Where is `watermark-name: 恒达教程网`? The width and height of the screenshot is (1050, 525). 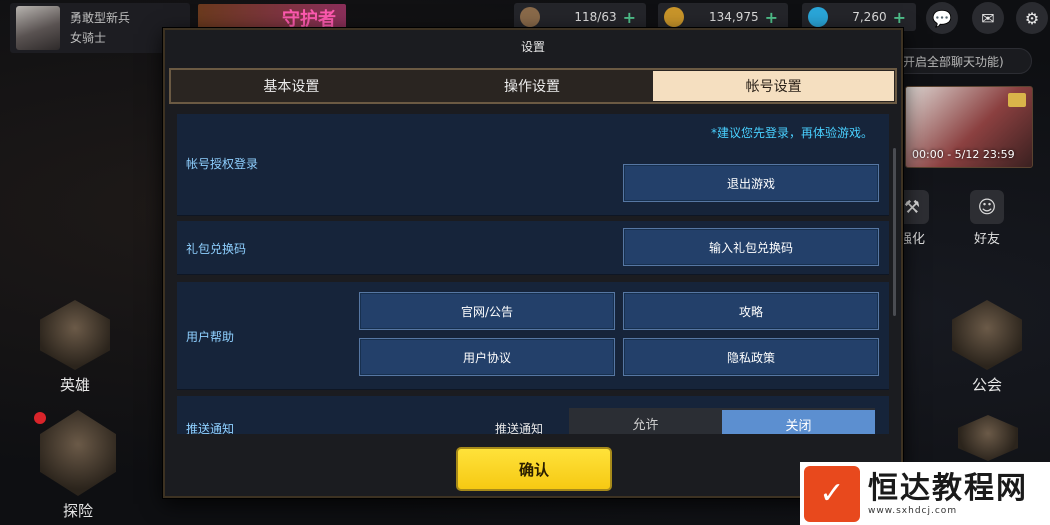 watermark-name: 恒达教程网 is located at coordinates (948, 488).